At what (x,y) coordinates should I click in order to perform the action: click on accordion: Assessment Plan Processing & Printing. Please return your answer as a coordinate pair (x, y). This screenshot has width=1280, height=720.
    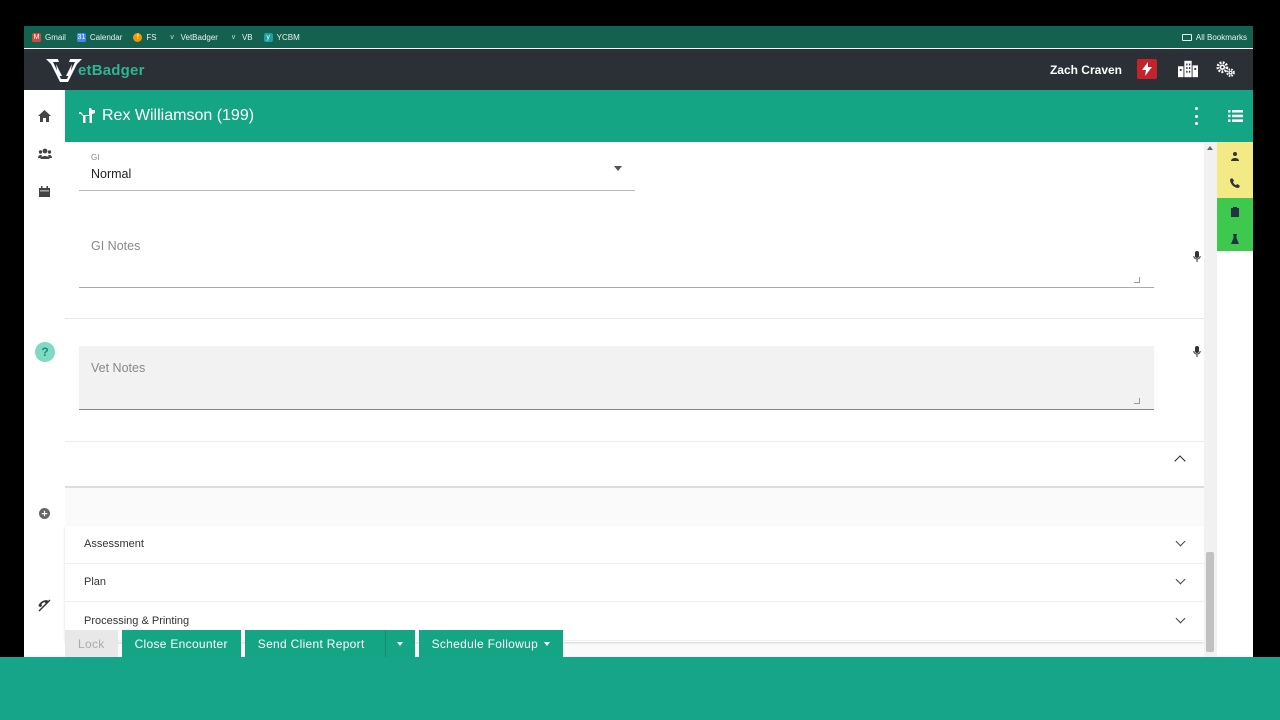
    Looking at the image, I should click on (634, 584).